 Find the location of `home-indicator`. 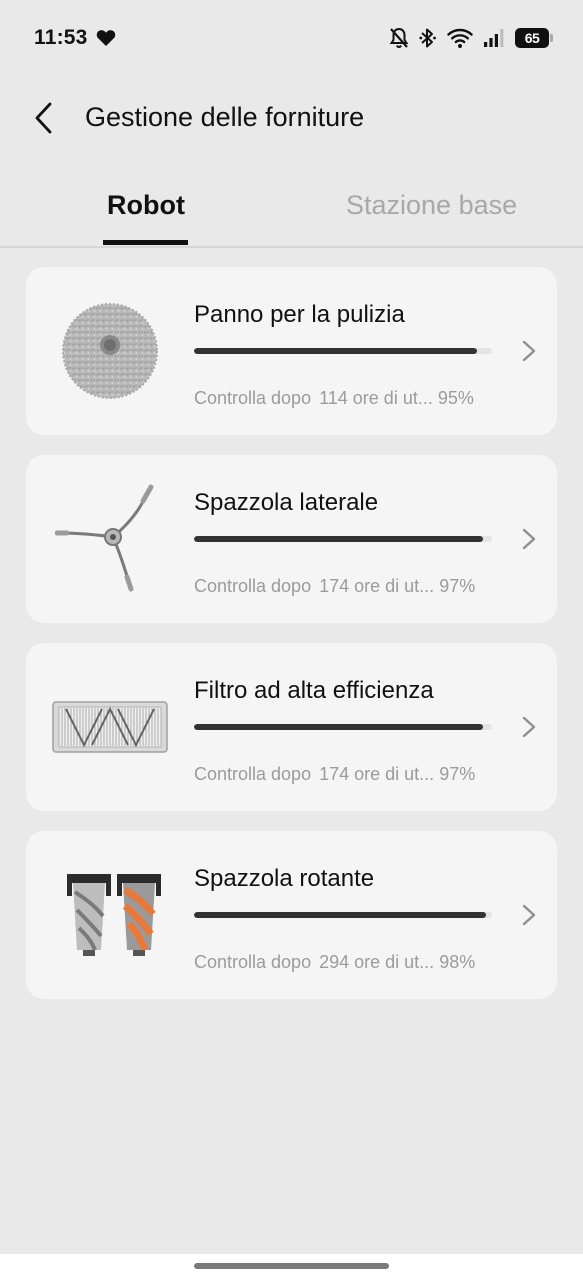

home-indicator is located at coordinates (291, 1266).